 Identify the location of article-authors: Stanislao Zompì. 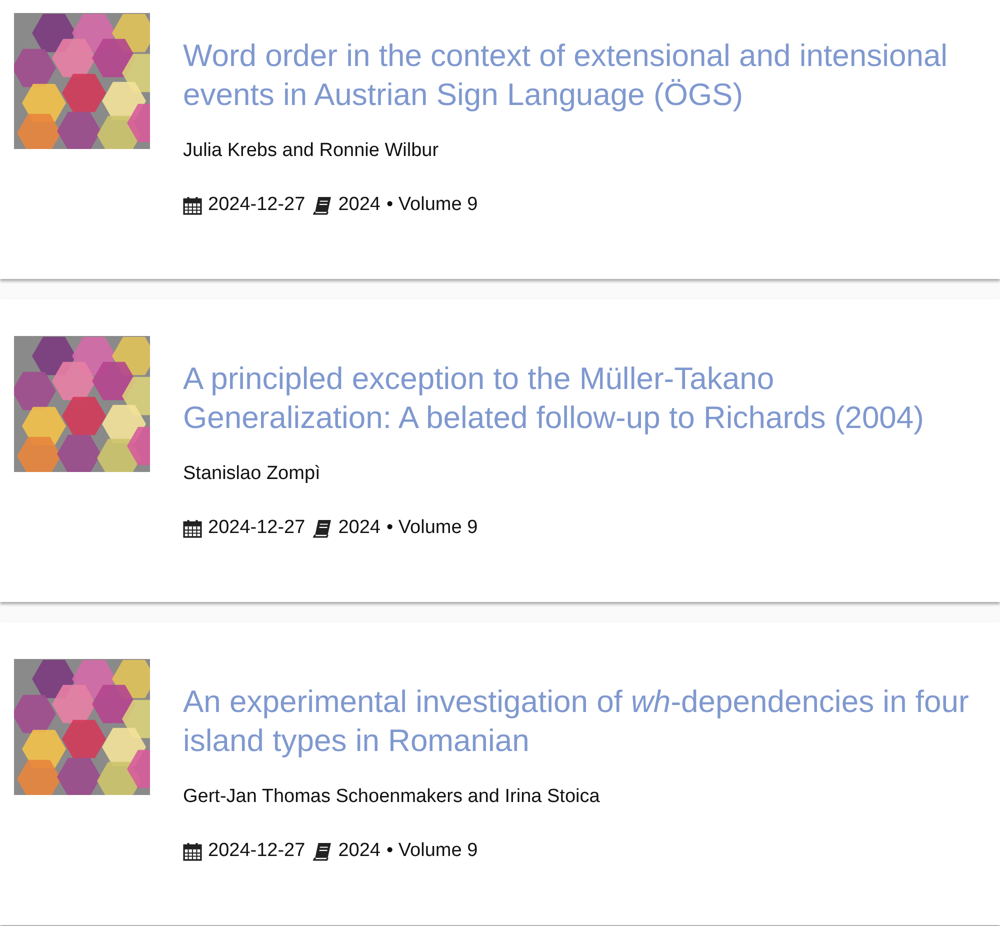
(251, 474).